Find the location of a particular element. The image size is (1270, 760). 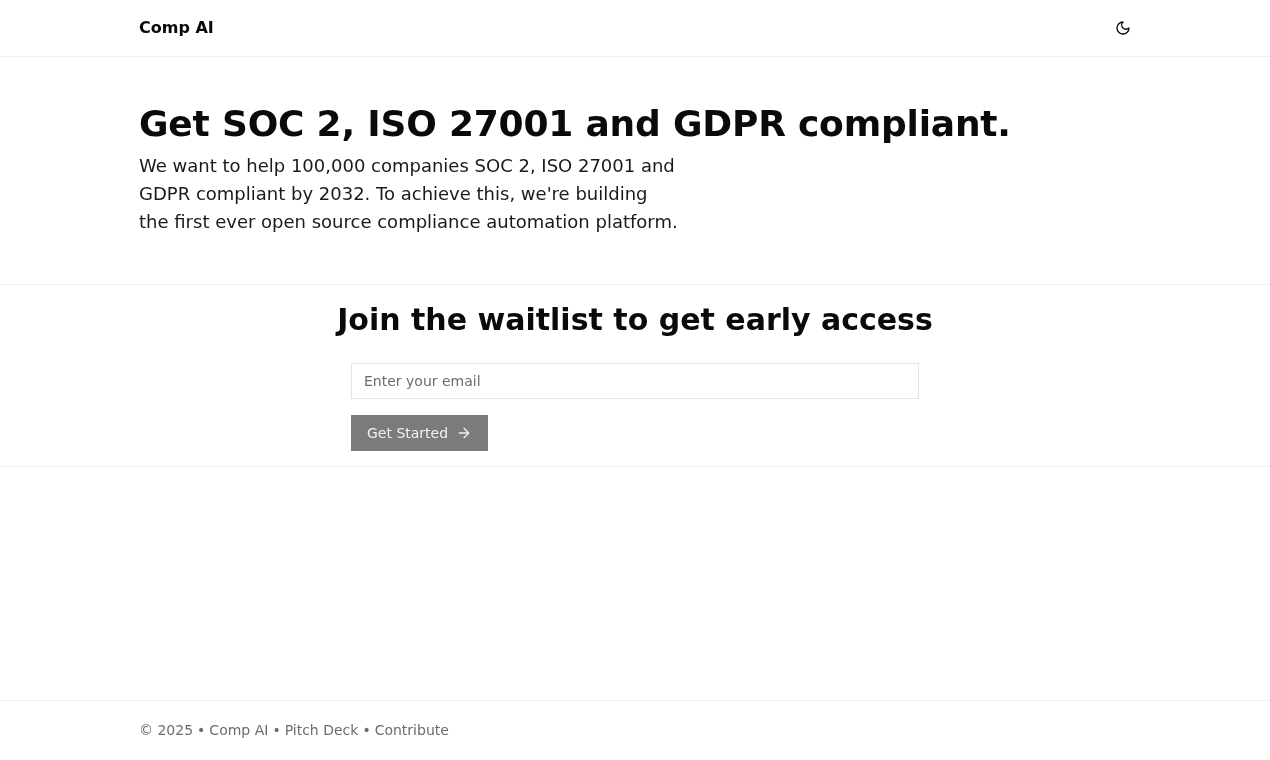

copyright-text: © 2025 is located at coordinates (166, 730).